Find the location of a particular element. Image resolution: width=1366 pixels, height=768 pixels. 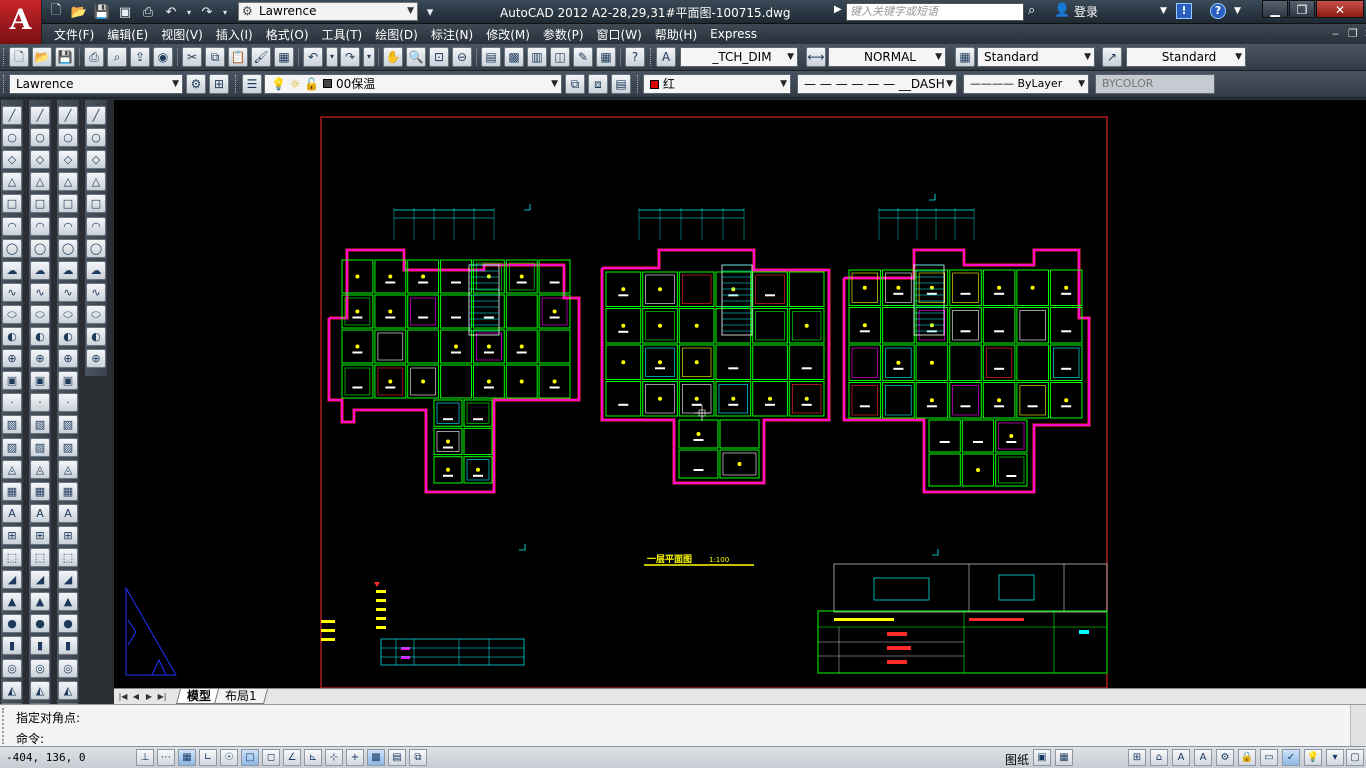

object-snap-tracking-icon: ∠ is located at coordinates (292, 757).